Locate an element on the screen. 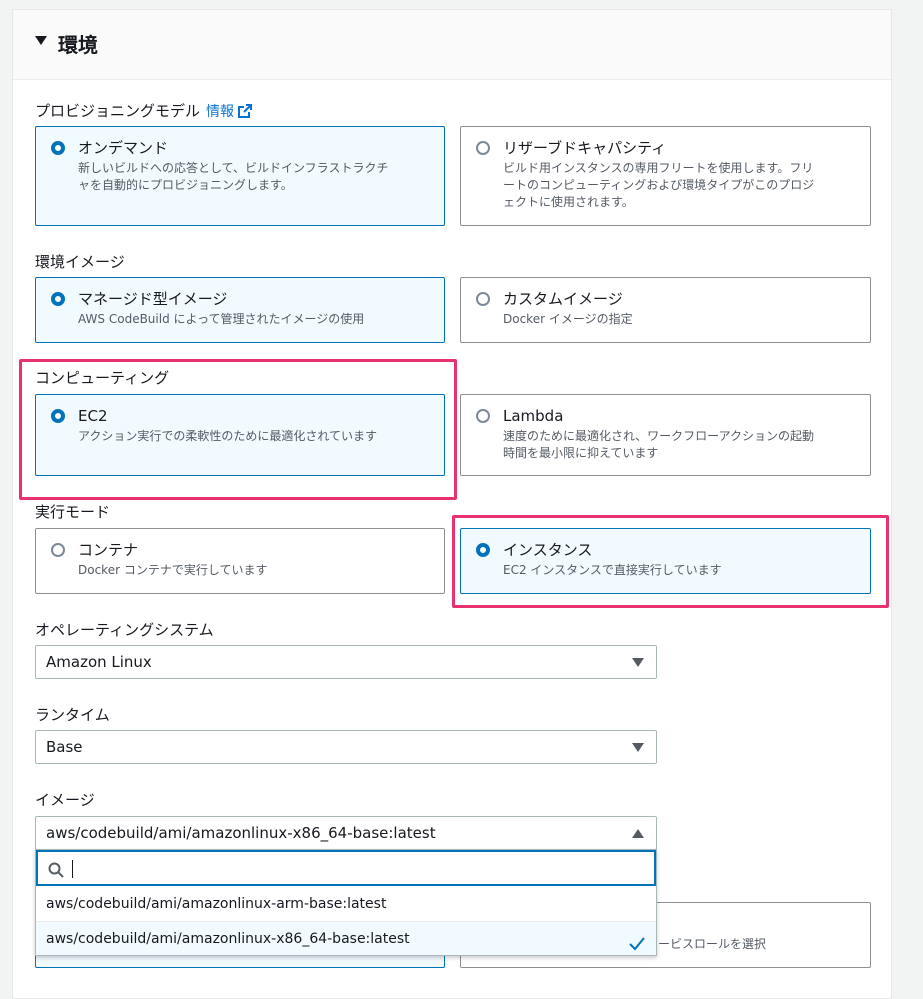  radio-ec2: EC2 アクション実行での柔軟性のために最適化されています is located at coordinates (240, 435).